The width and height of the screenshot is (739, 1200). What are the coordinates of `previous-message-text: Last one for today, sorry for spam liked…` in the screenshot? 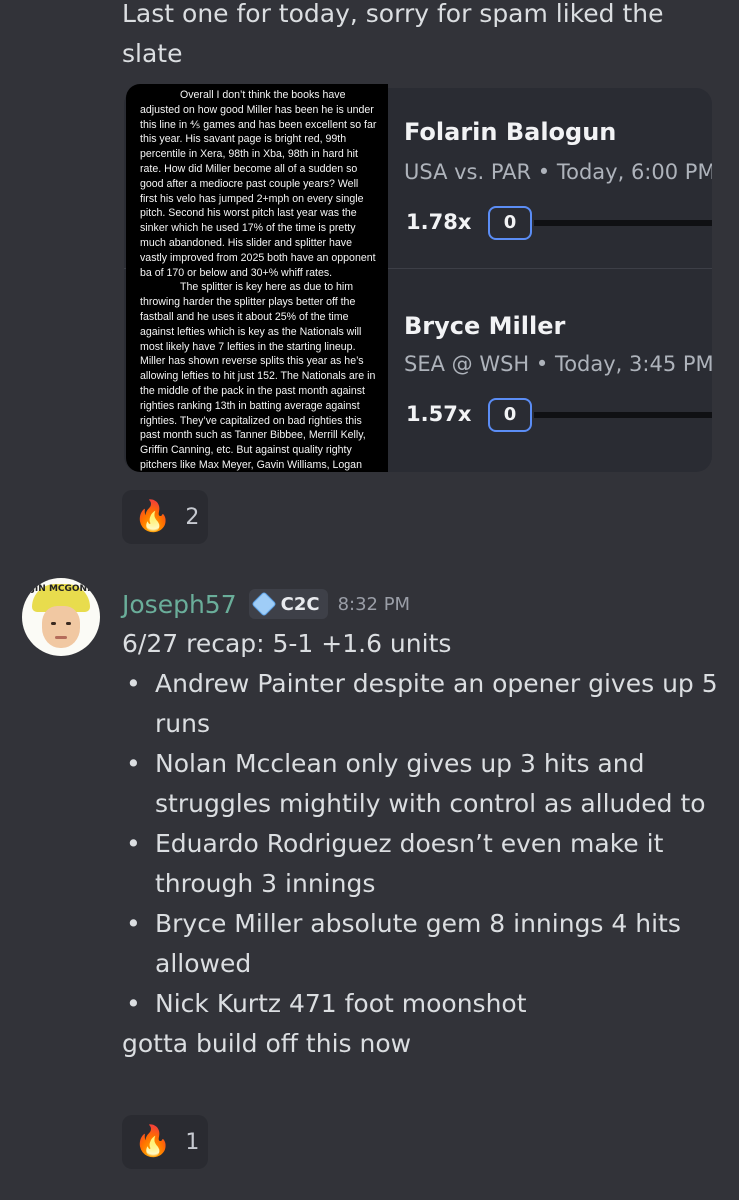 It's located at (393, 34).